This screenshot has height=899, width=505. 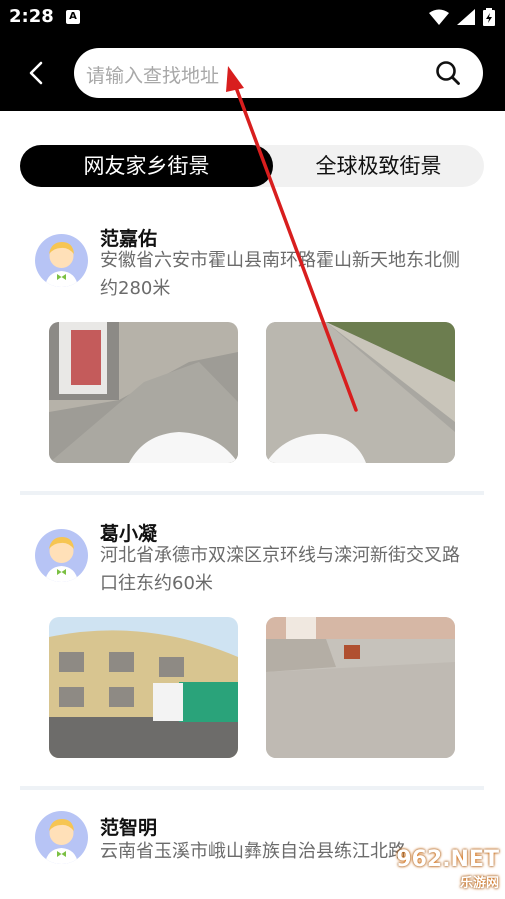 I want to click on system-icons, so click(x=462, y=17).